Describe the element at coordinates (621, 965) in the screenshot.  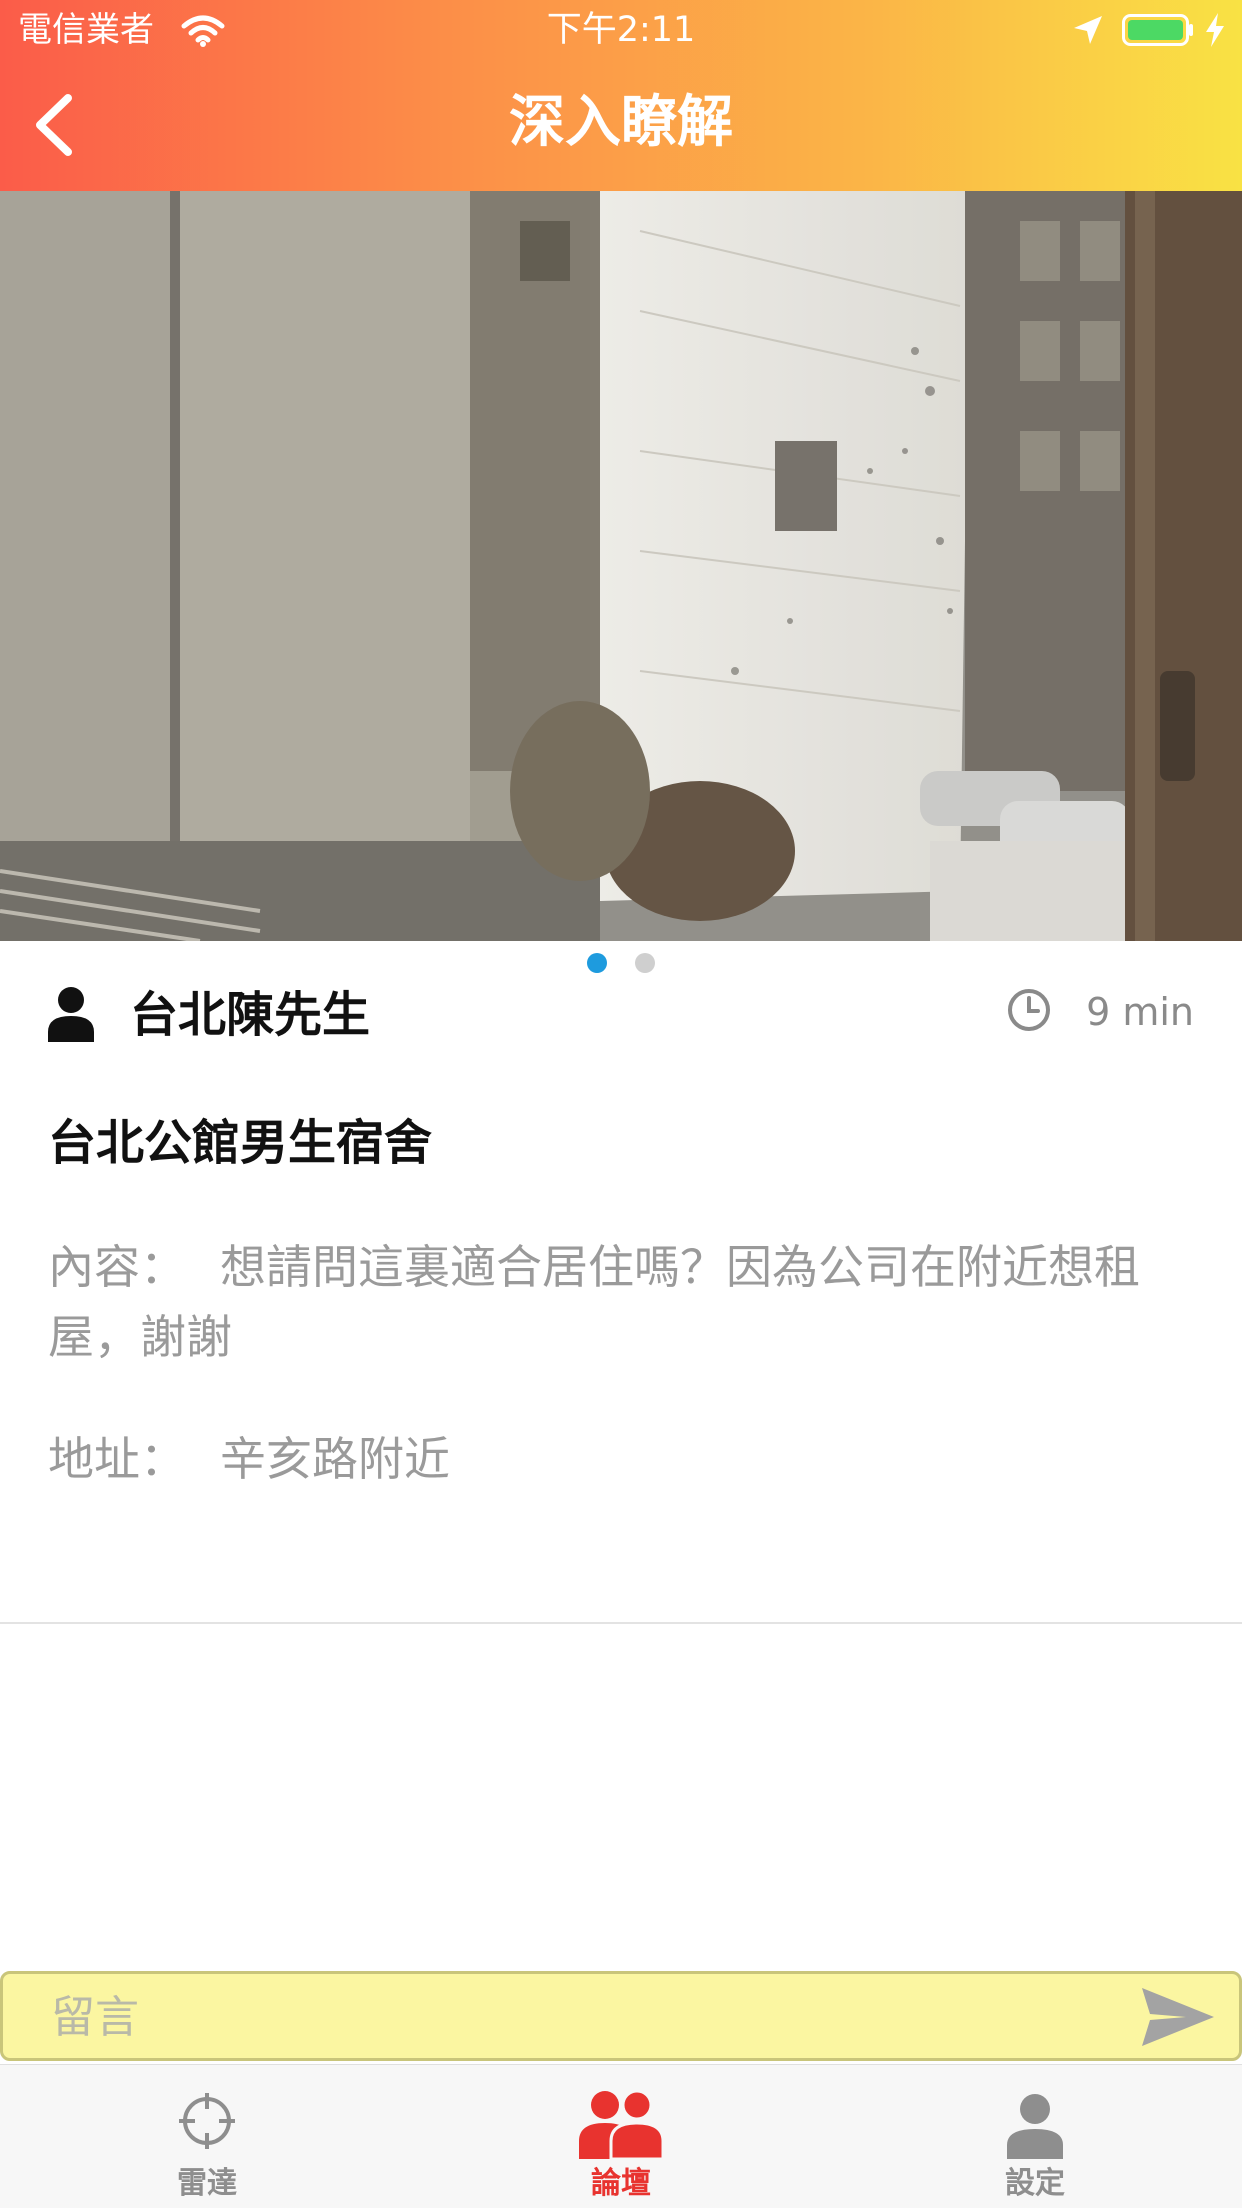
I see `page-indicator` at that location.